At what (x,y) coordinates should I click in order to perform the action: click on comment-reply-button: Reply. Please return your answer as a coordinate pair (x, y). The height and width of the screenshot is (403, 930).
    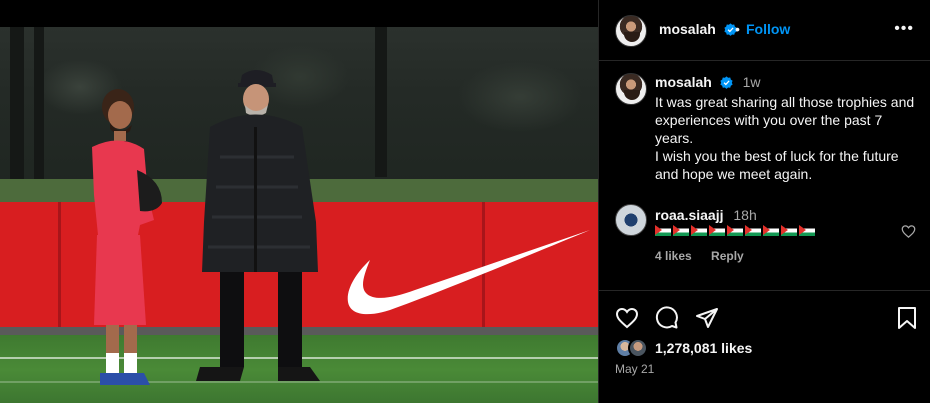
    Looking at the image, I should click on (727, 256).